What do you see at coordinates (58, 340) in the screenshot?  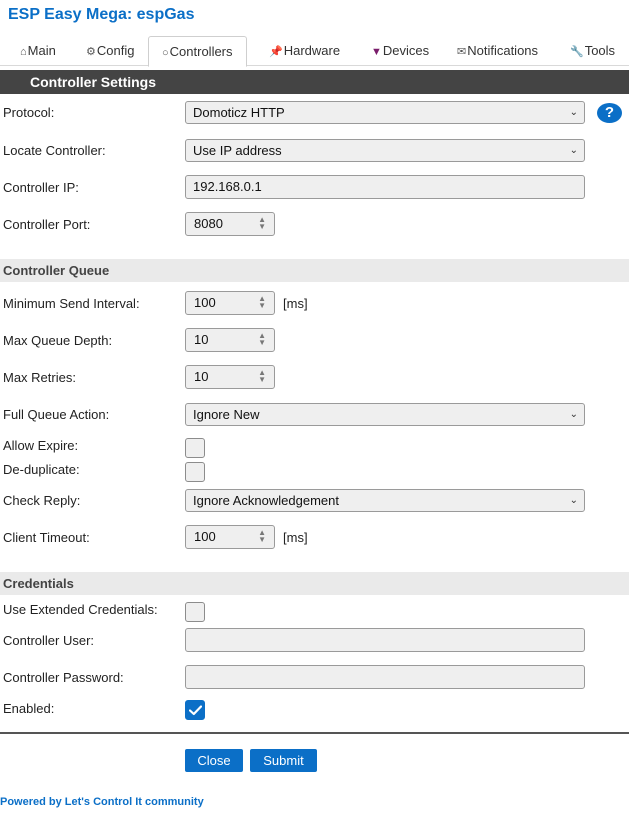 I see `max-queue-depth-label: Max Queue Depth:` at bounding box center [58, 340].